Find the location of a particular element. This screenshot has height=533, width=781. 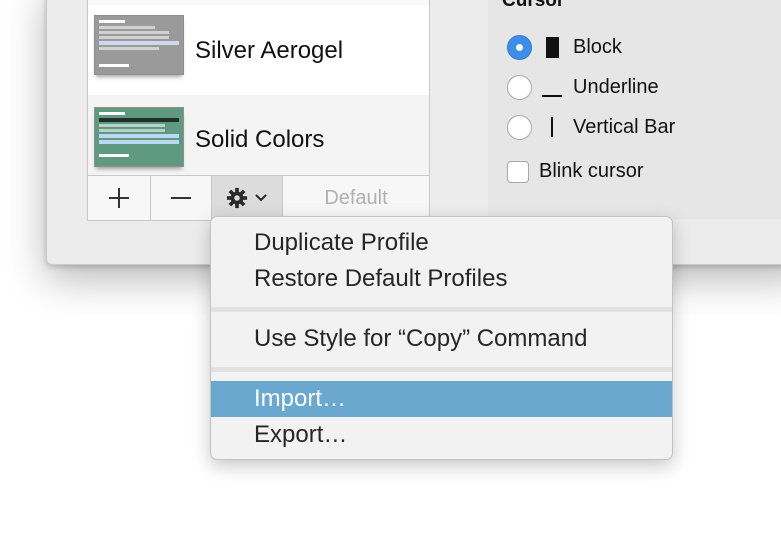

cursor-option-vertical-bar: Vertical Bar is located at coordinates (591, 127).